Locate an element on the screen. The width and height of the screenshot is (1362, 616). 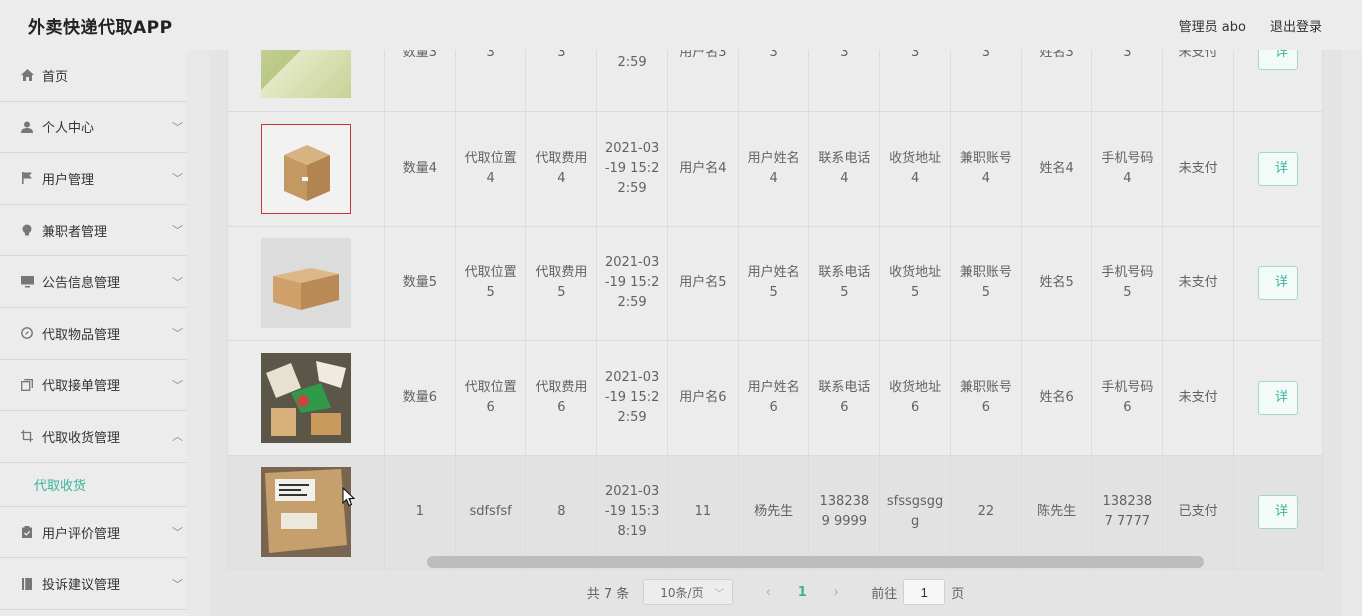
realname-cell: 用户姓名 6 is located at coordinates (774, 398).